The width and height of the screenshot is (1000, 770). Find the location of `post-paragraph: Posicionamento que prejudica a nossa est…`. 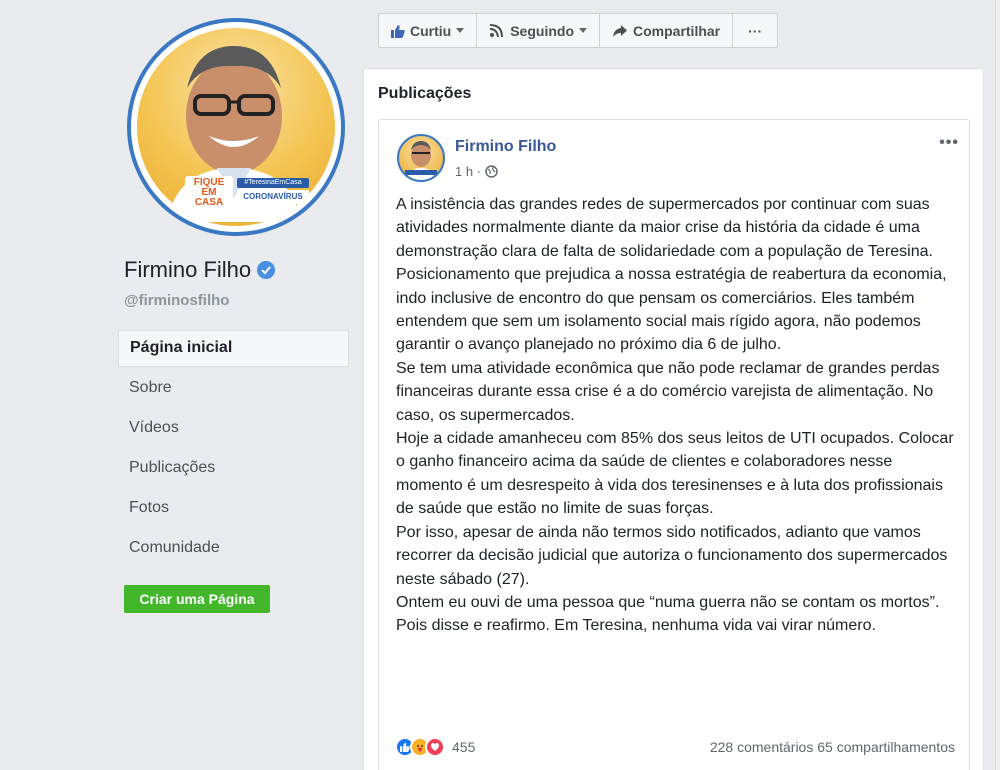

post-paragraph: Posicionamento que prejudica a nossa est… is located at coordinates (671, 310).